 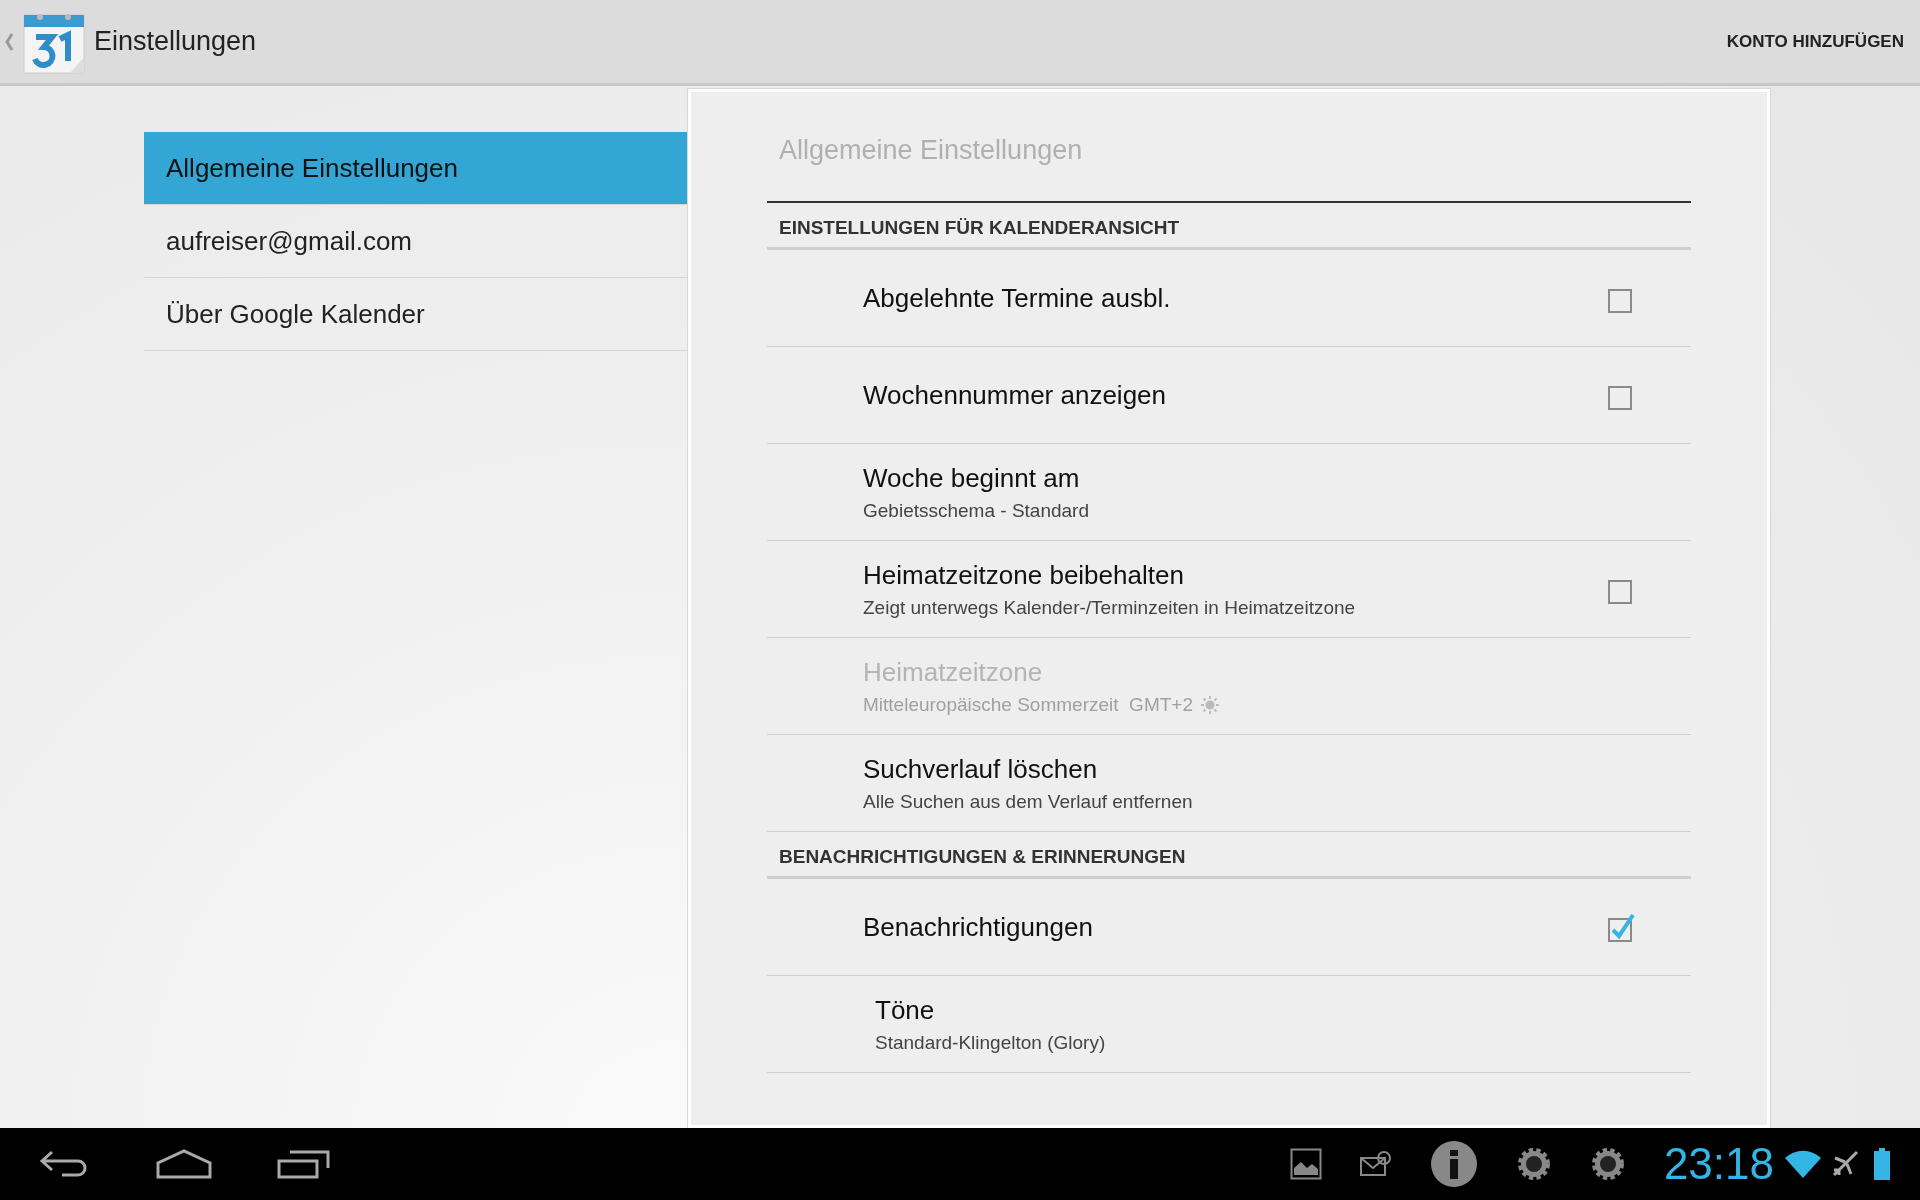 What do you see at coordinates (1375, 1164) in the screenshot?
I see `email-icon` at bounding box center [1375, 1164].